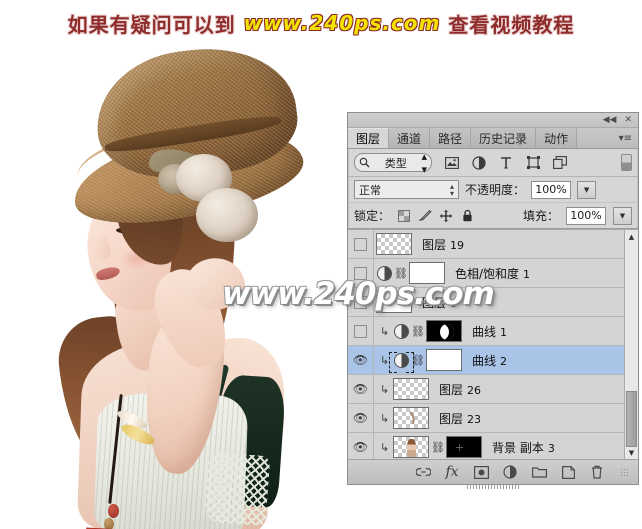 This screenshot has height=529, width=642. I want to click on scrollbar-track, so click(631, 345).